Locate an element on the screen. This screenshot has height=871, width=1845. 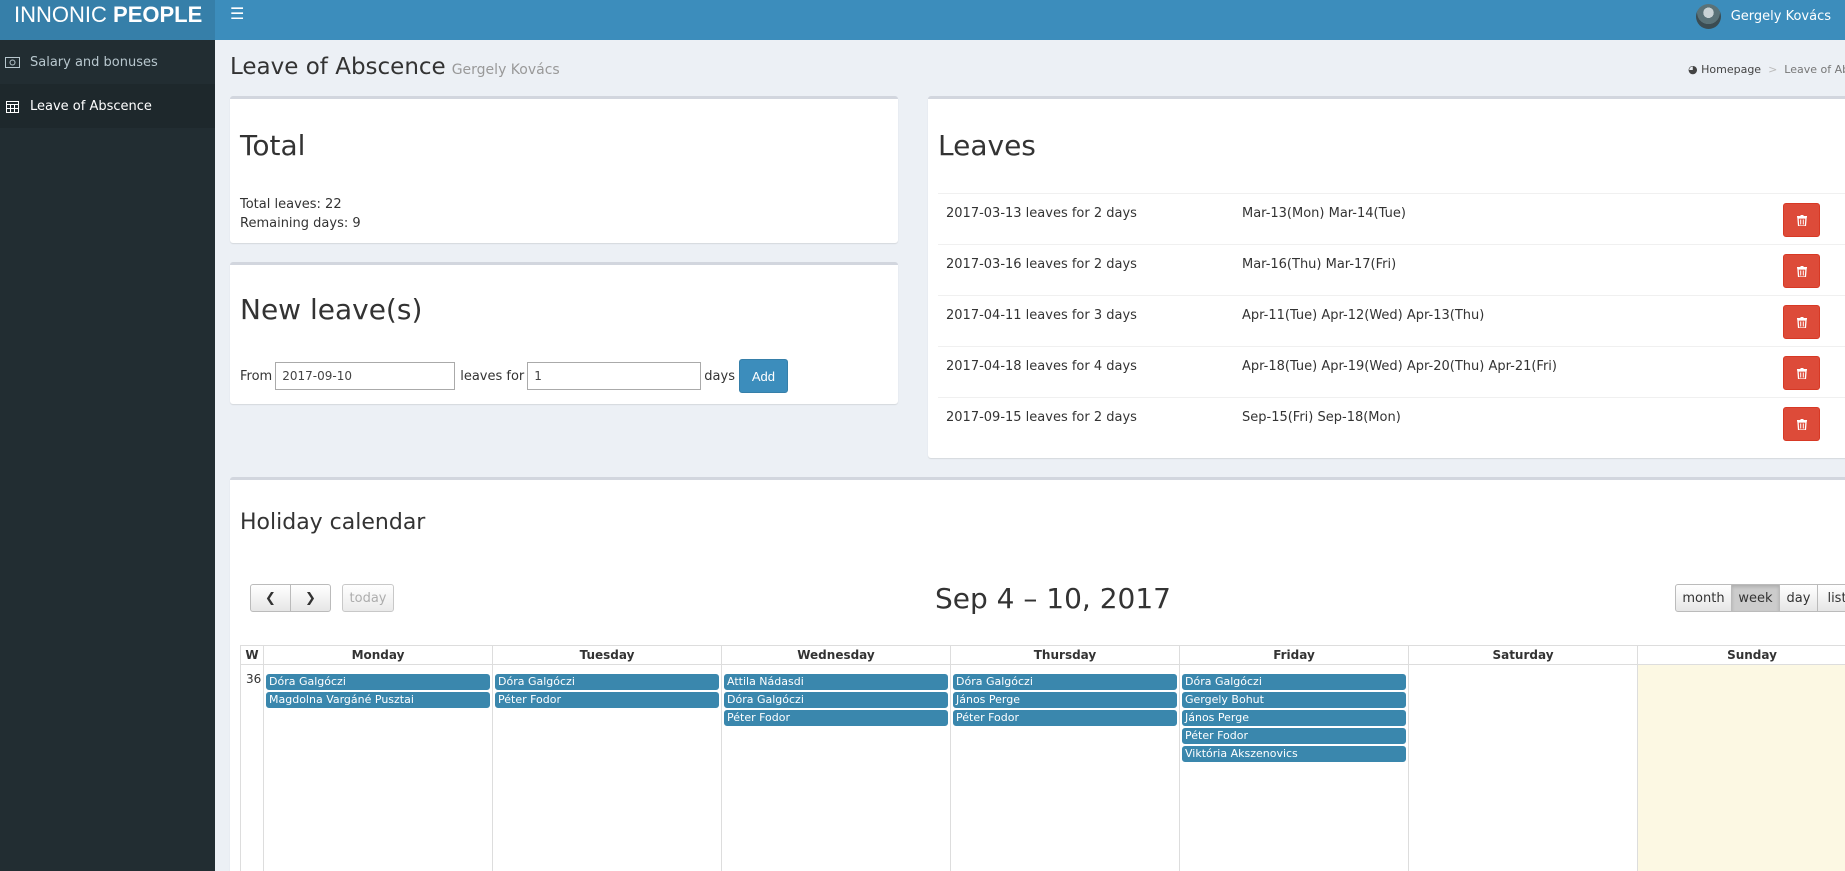
page-title: Leave of Abscence Gergely Kovács is located at coordinates (395, 67).